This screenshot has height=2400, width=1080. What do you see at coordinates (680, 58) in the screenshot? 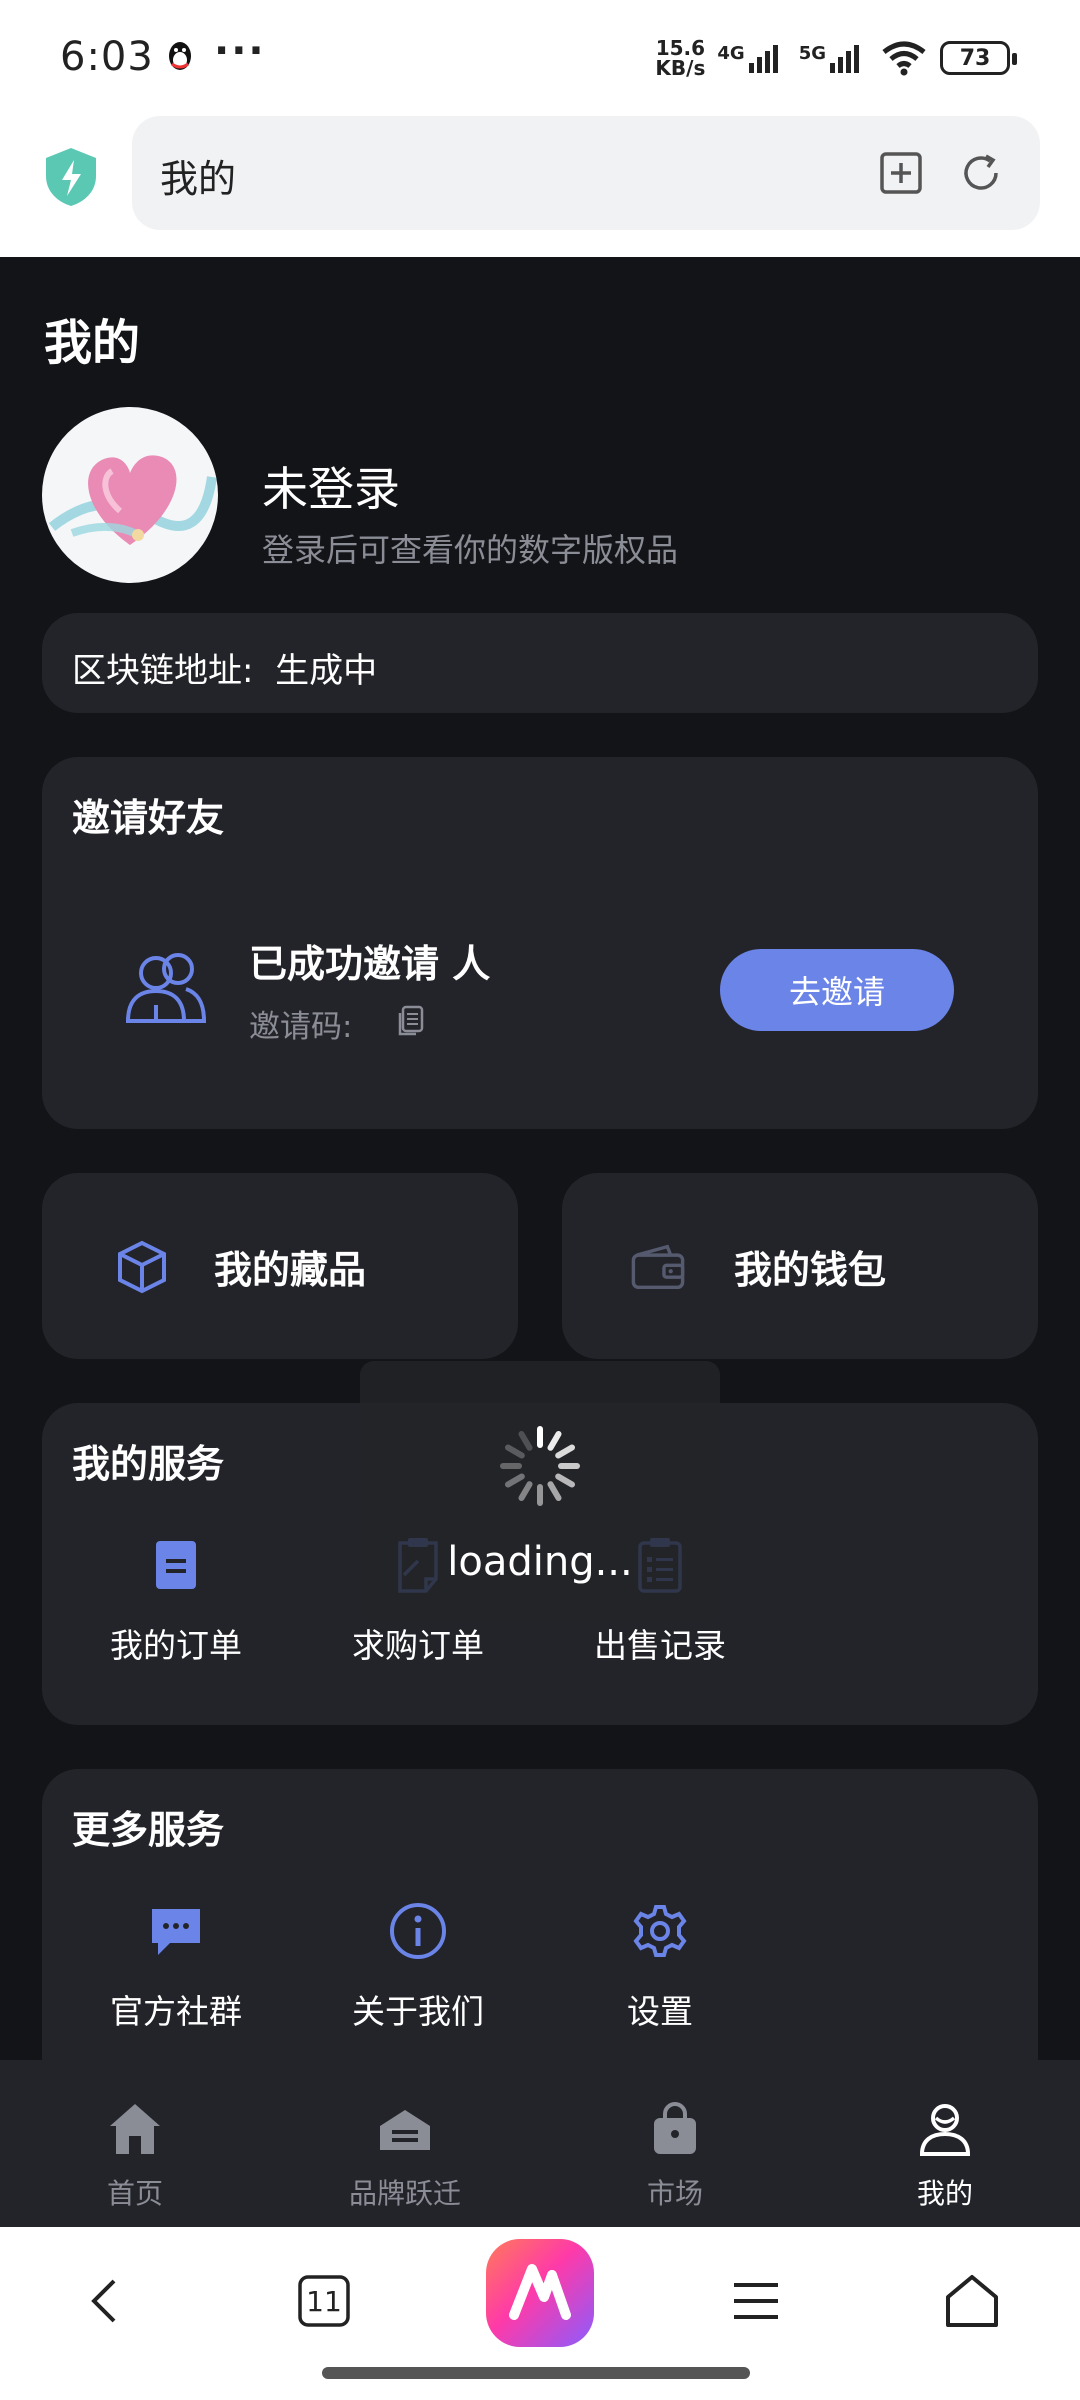
I see `network-speed: 15.6 KB/s` at bounding box center [680, 58].